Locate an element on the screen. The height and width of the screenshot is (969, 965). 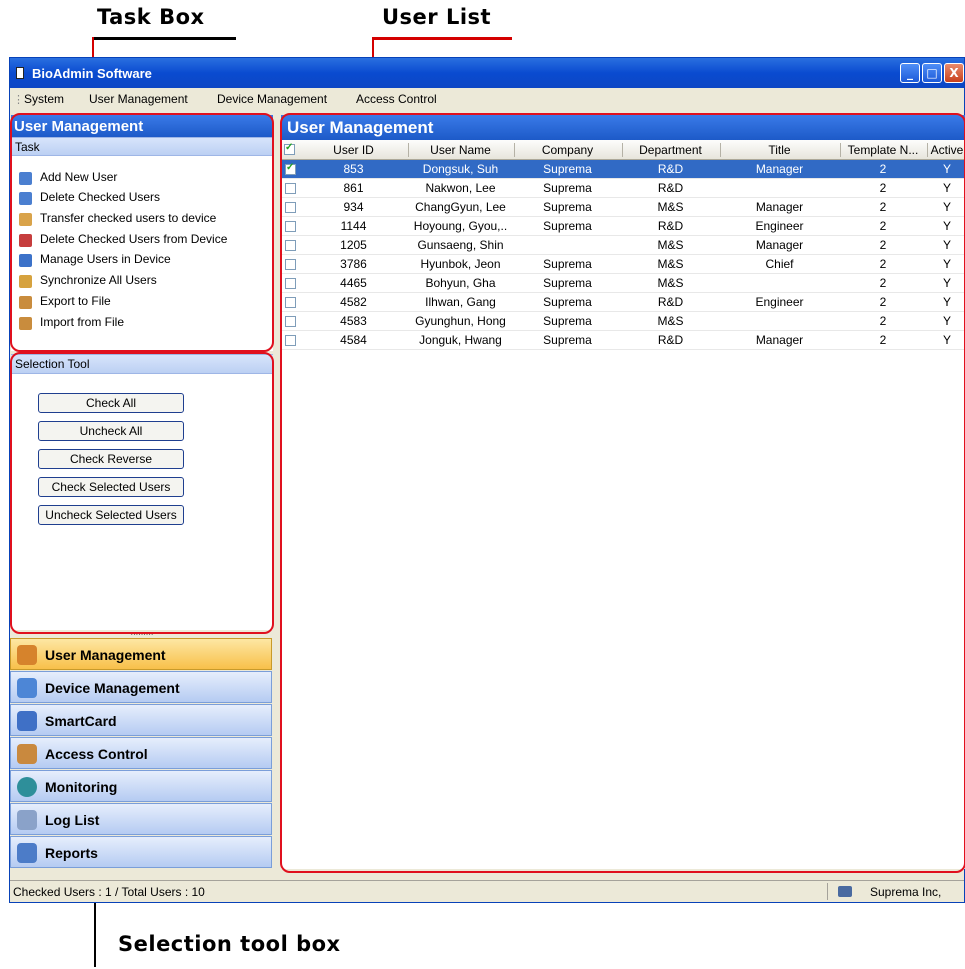
nav-monitoring: Monitoring is located at coordinates (141, 786).